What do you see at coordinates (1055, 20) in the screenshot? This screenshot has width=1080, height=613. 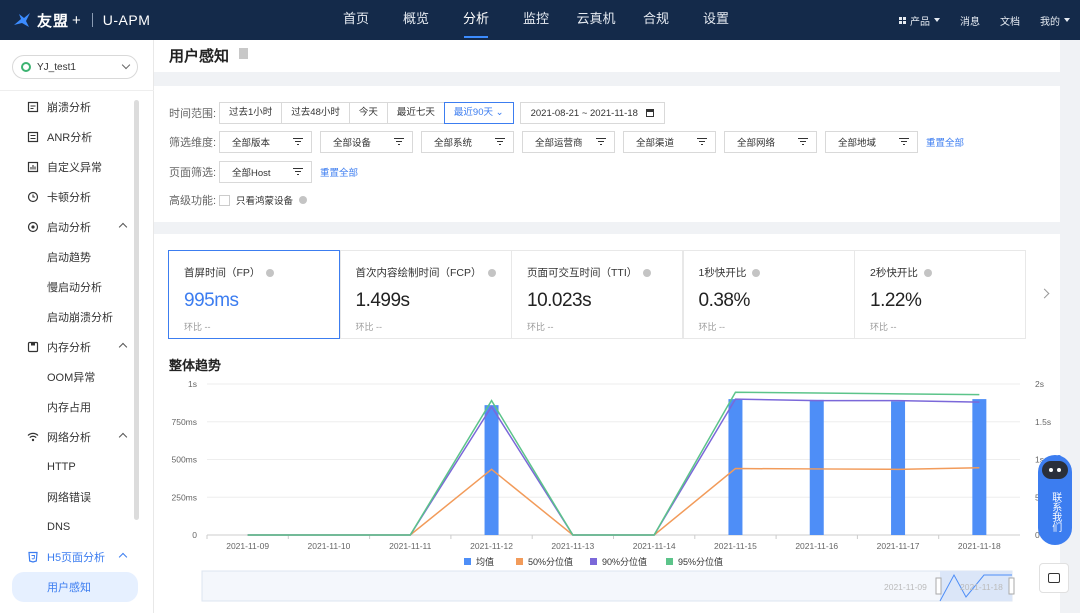 I see `mine-menu: 我的` at bounding box center [1055, 20].